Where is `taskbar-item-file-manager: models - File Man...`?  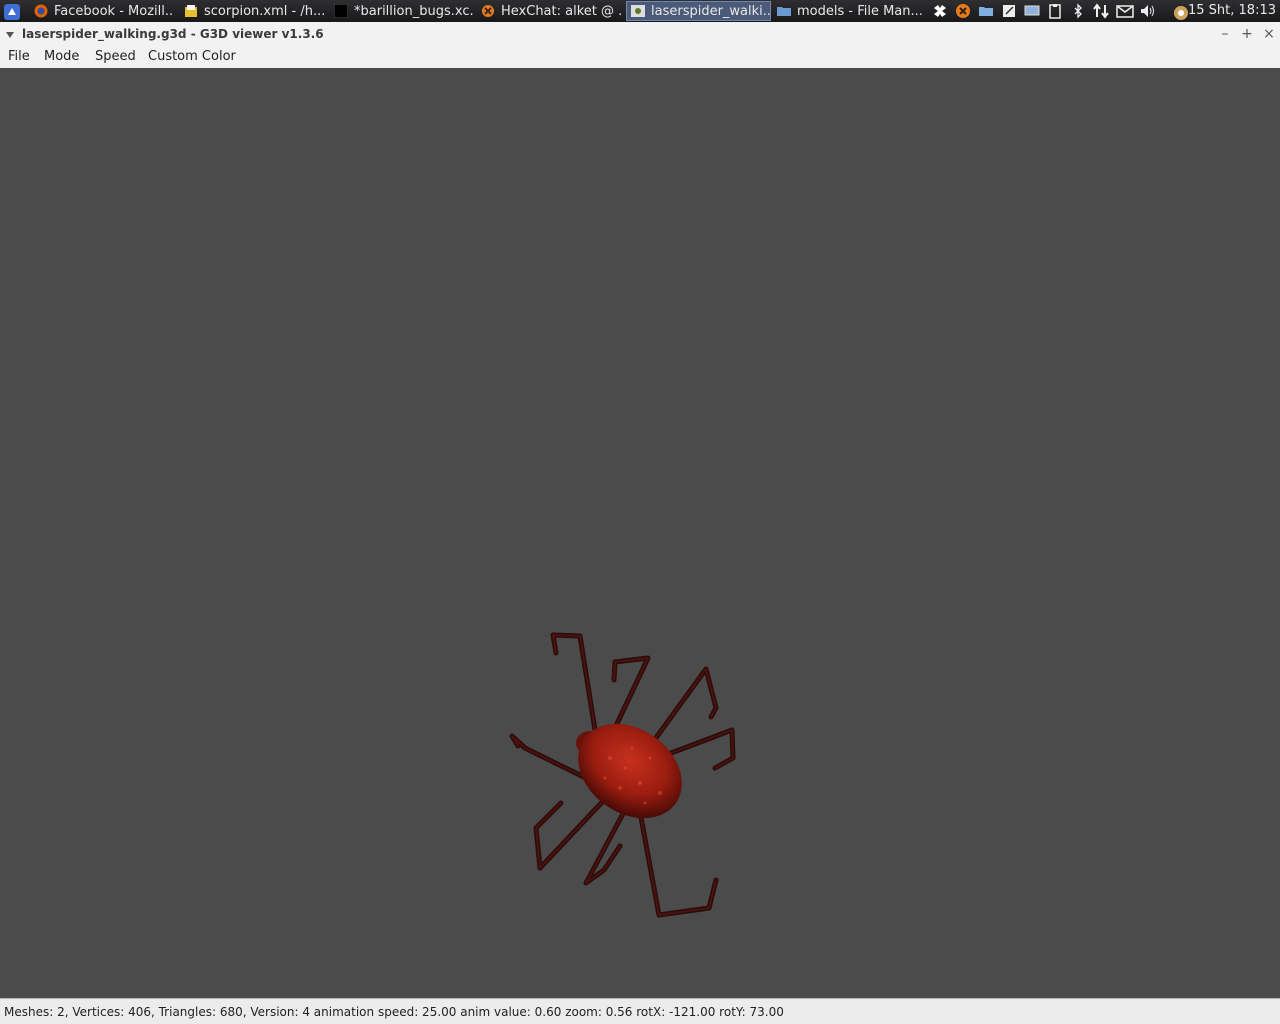
taskbar-item-file-manager: models - File Man... is located at coordinates (849, 11).